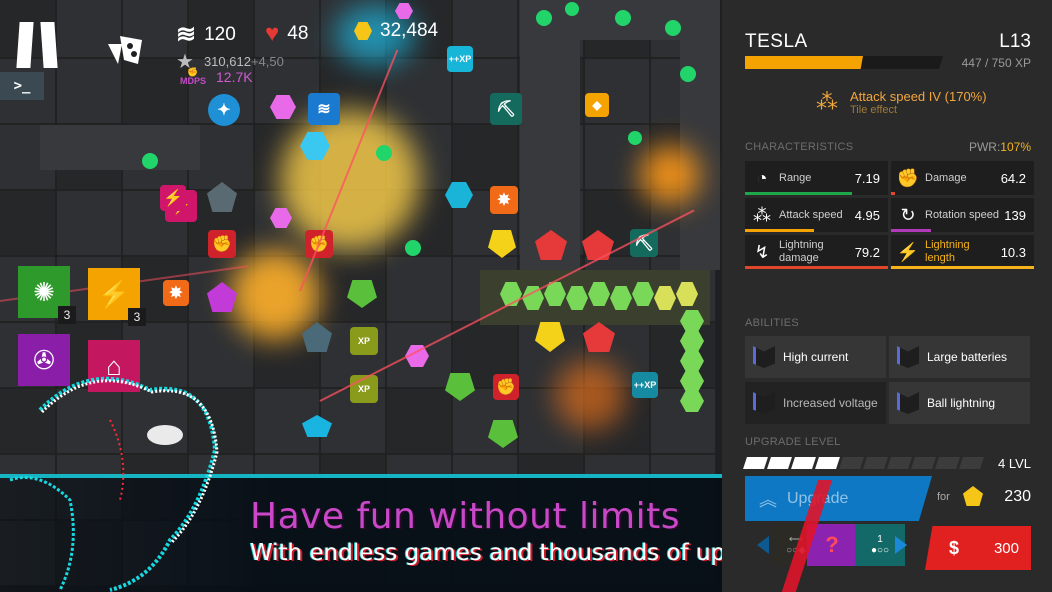 The height and width of the screenshot is (592, 1052). I want to click on mdps-value: 12.7K, so click(234, 77).